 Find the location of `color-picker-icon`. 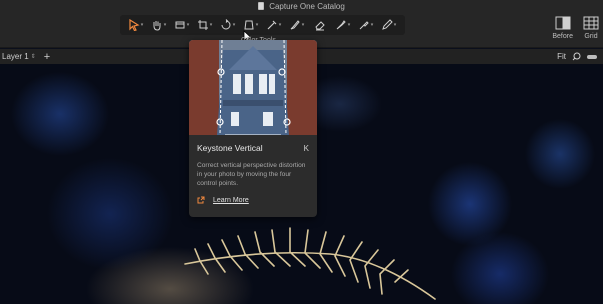

color-picker-icon is located at coordinates (272, 25).